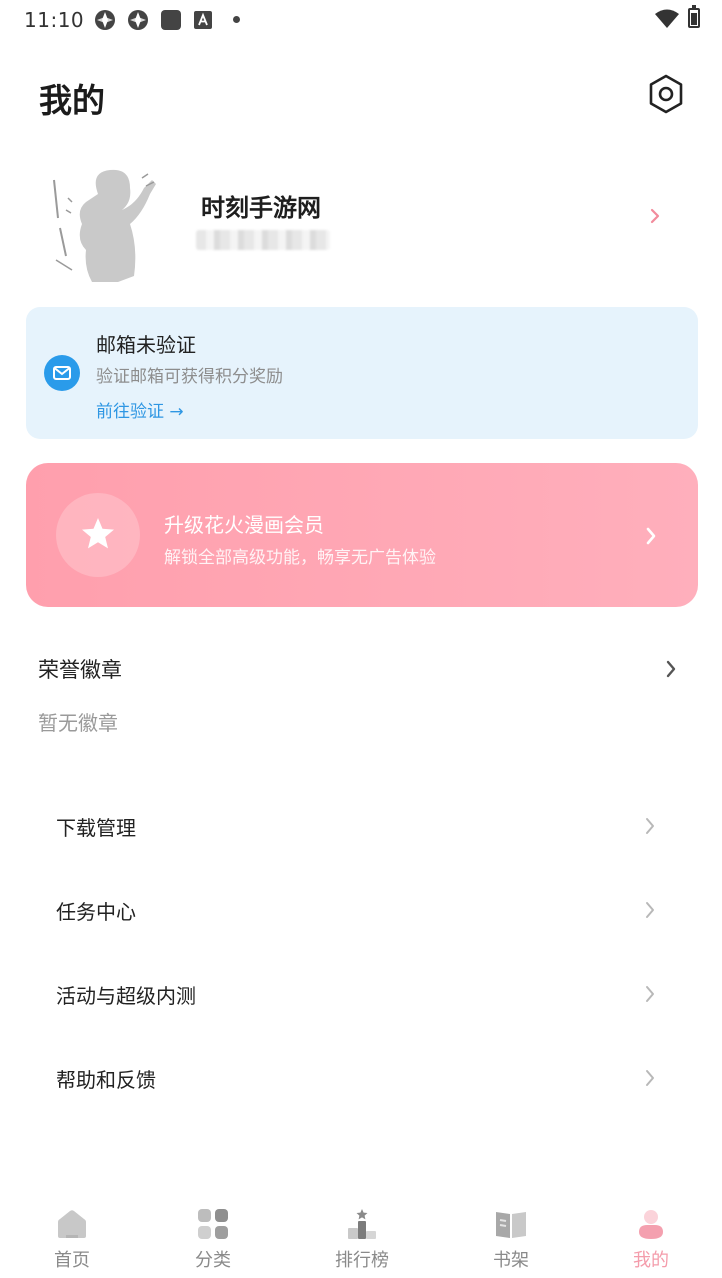  I want to click on menu-item-label: 下载管理, so click(96, 828).